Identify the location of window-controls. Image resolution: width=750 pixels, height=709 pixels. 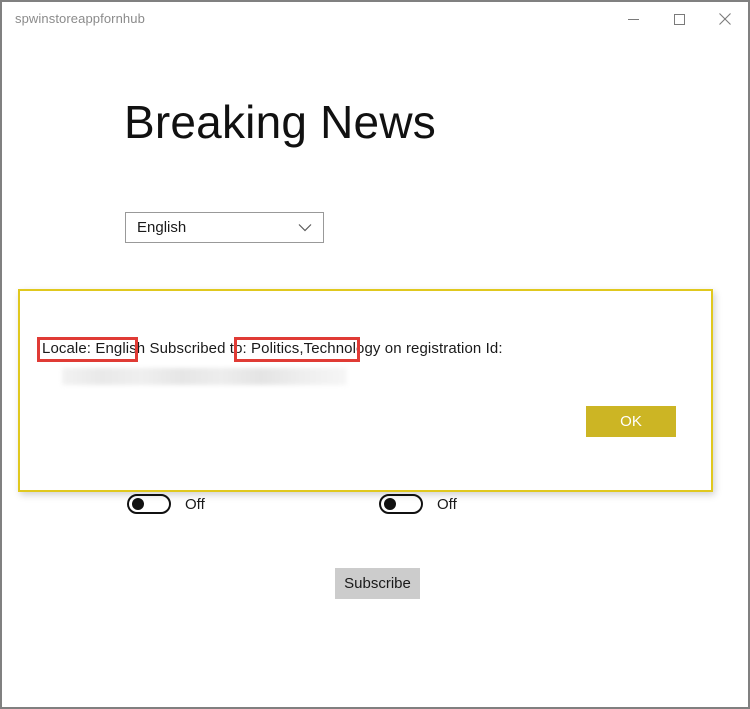
(679, 19).